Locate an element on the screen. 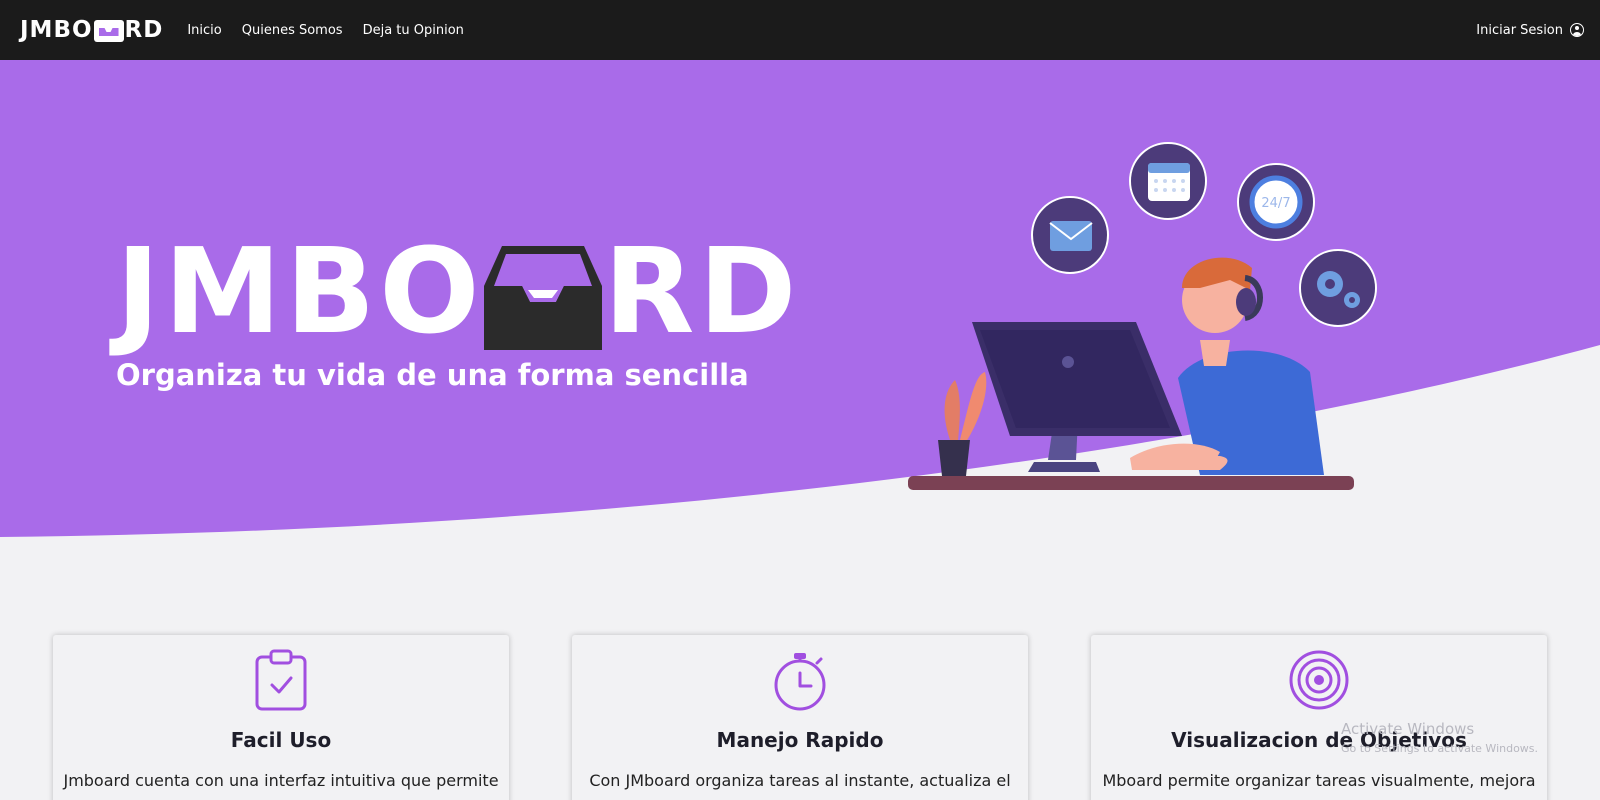 This screenshot has width=1600, height=800. hero-logo: JMBO RD is located at coordinates (458, 291).